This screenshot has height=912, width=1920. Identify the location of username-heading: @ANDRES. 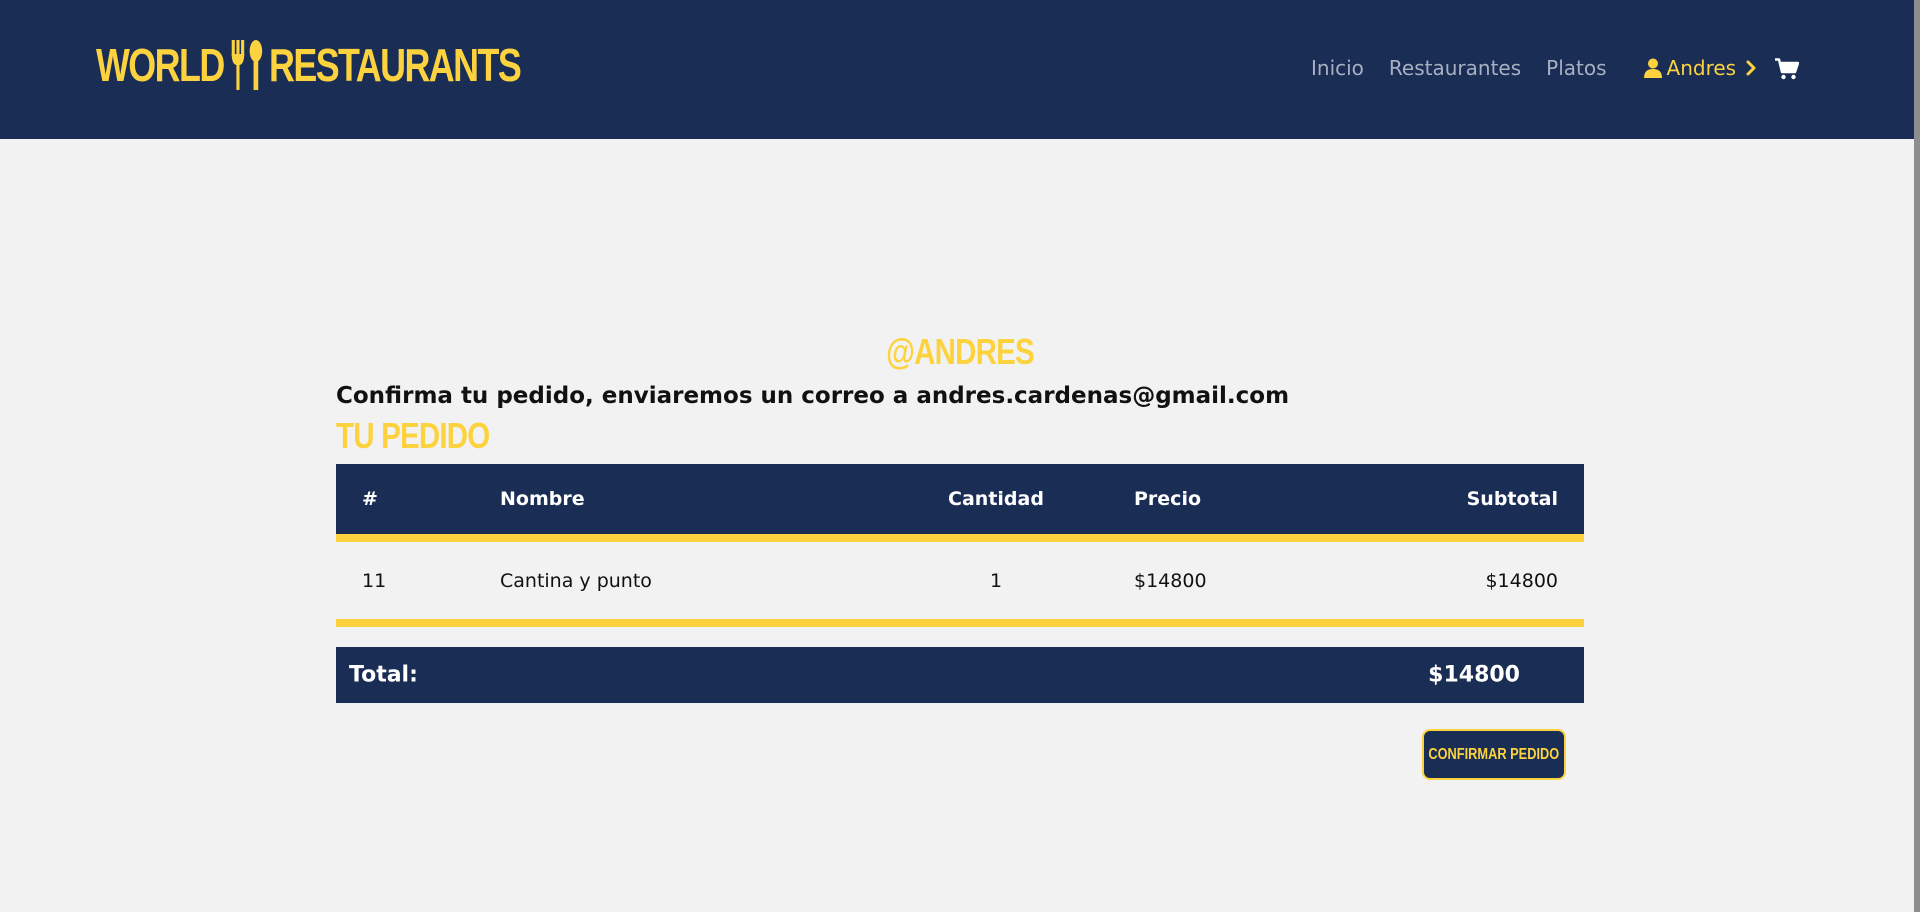
(960, 351).